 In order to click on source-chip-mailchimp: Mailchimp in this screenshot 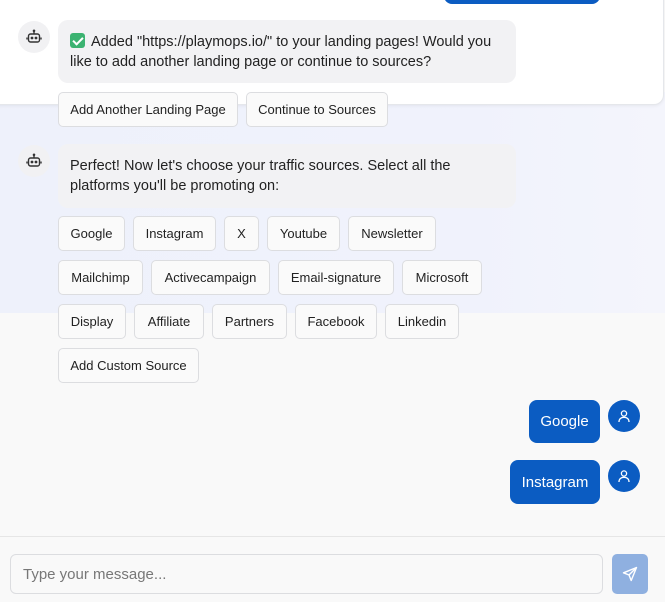, I will do `click(100, 277)`.